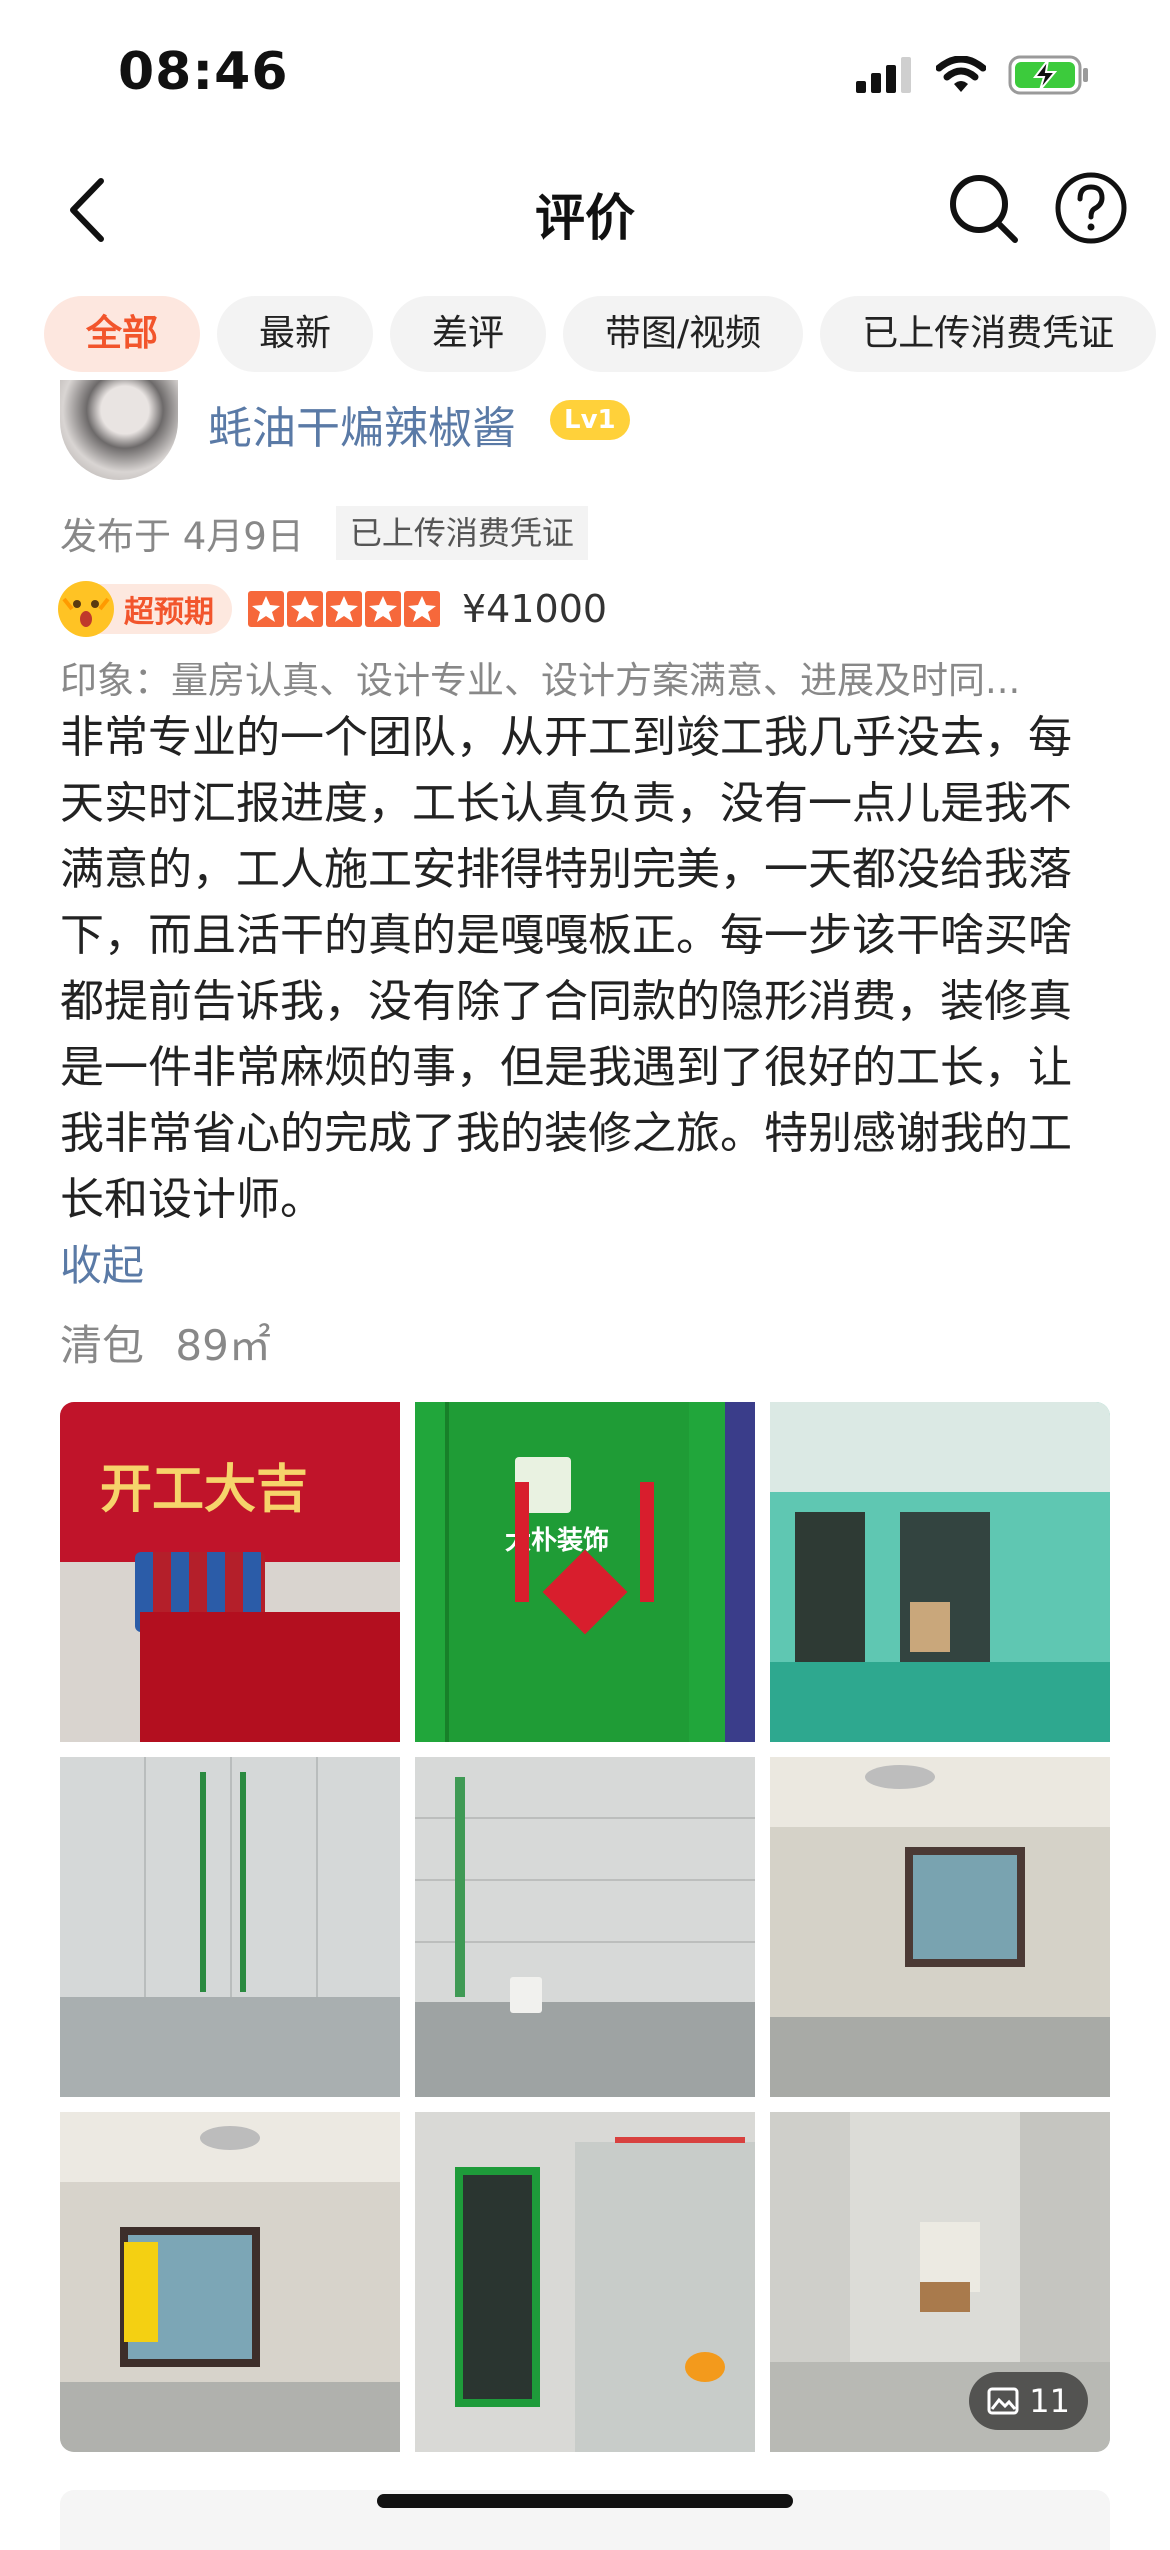 This screenshot has height=2550, width=1170. Describe the element at coordinates (119, 430) in the screenshot. I see `avatar` at that location.